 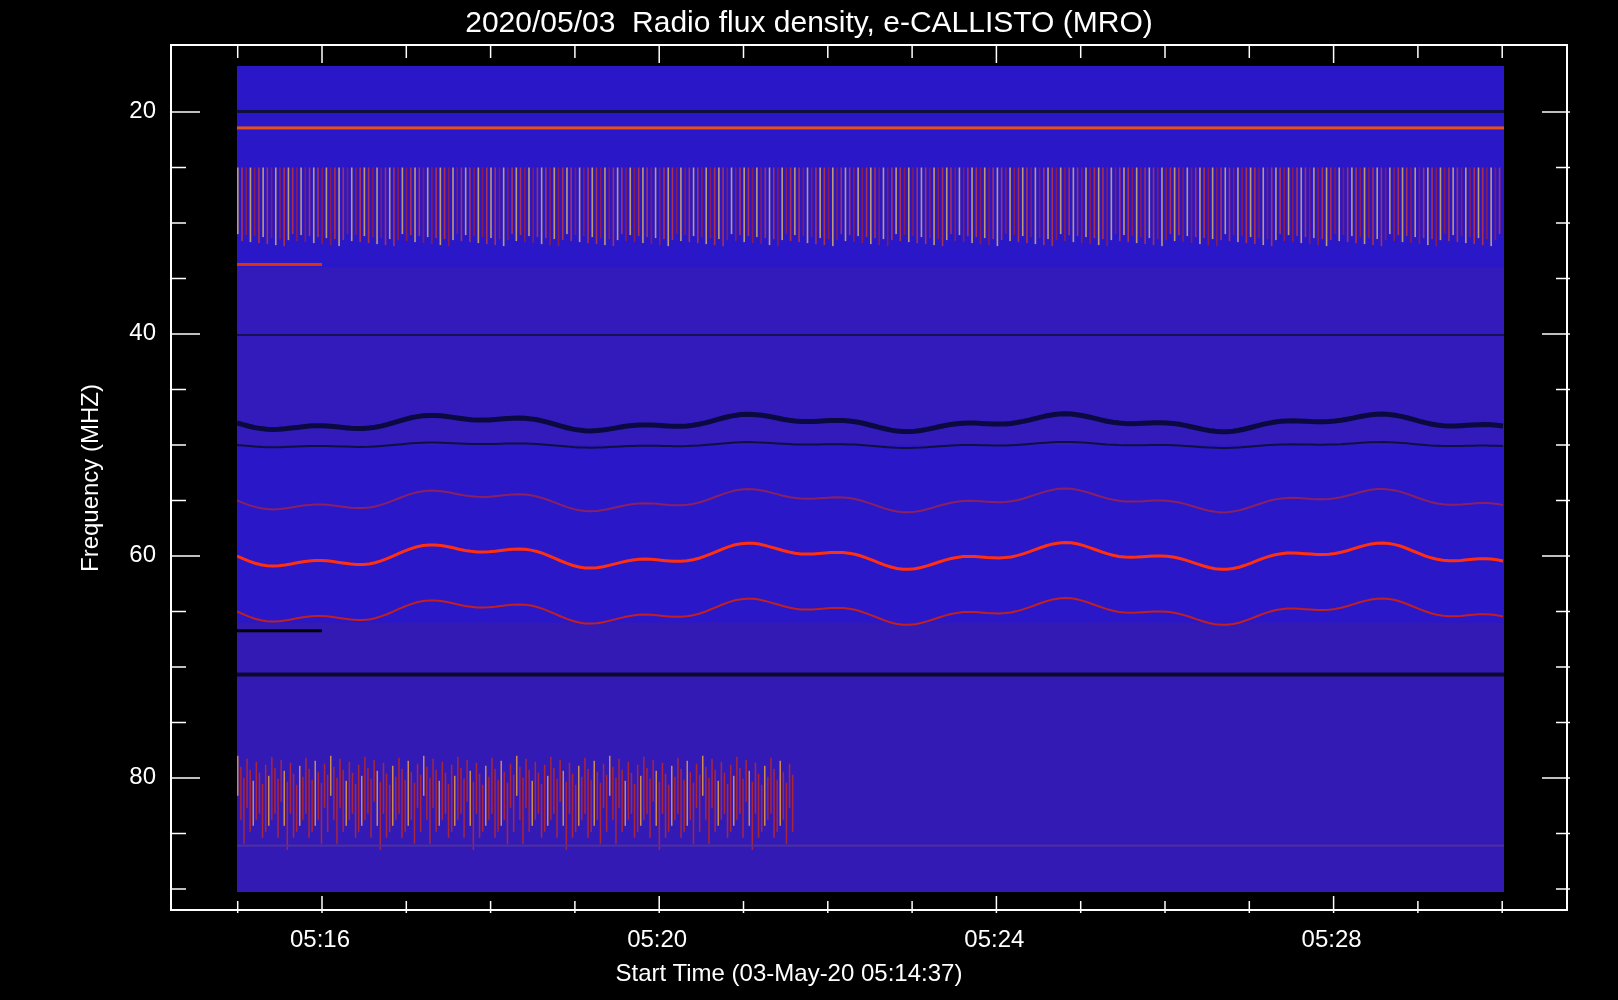 What do you see at coordinates (1331, 939) in the screenshot?
I see `x-tick-label: 05:28` at bounding box center [1331, 939].